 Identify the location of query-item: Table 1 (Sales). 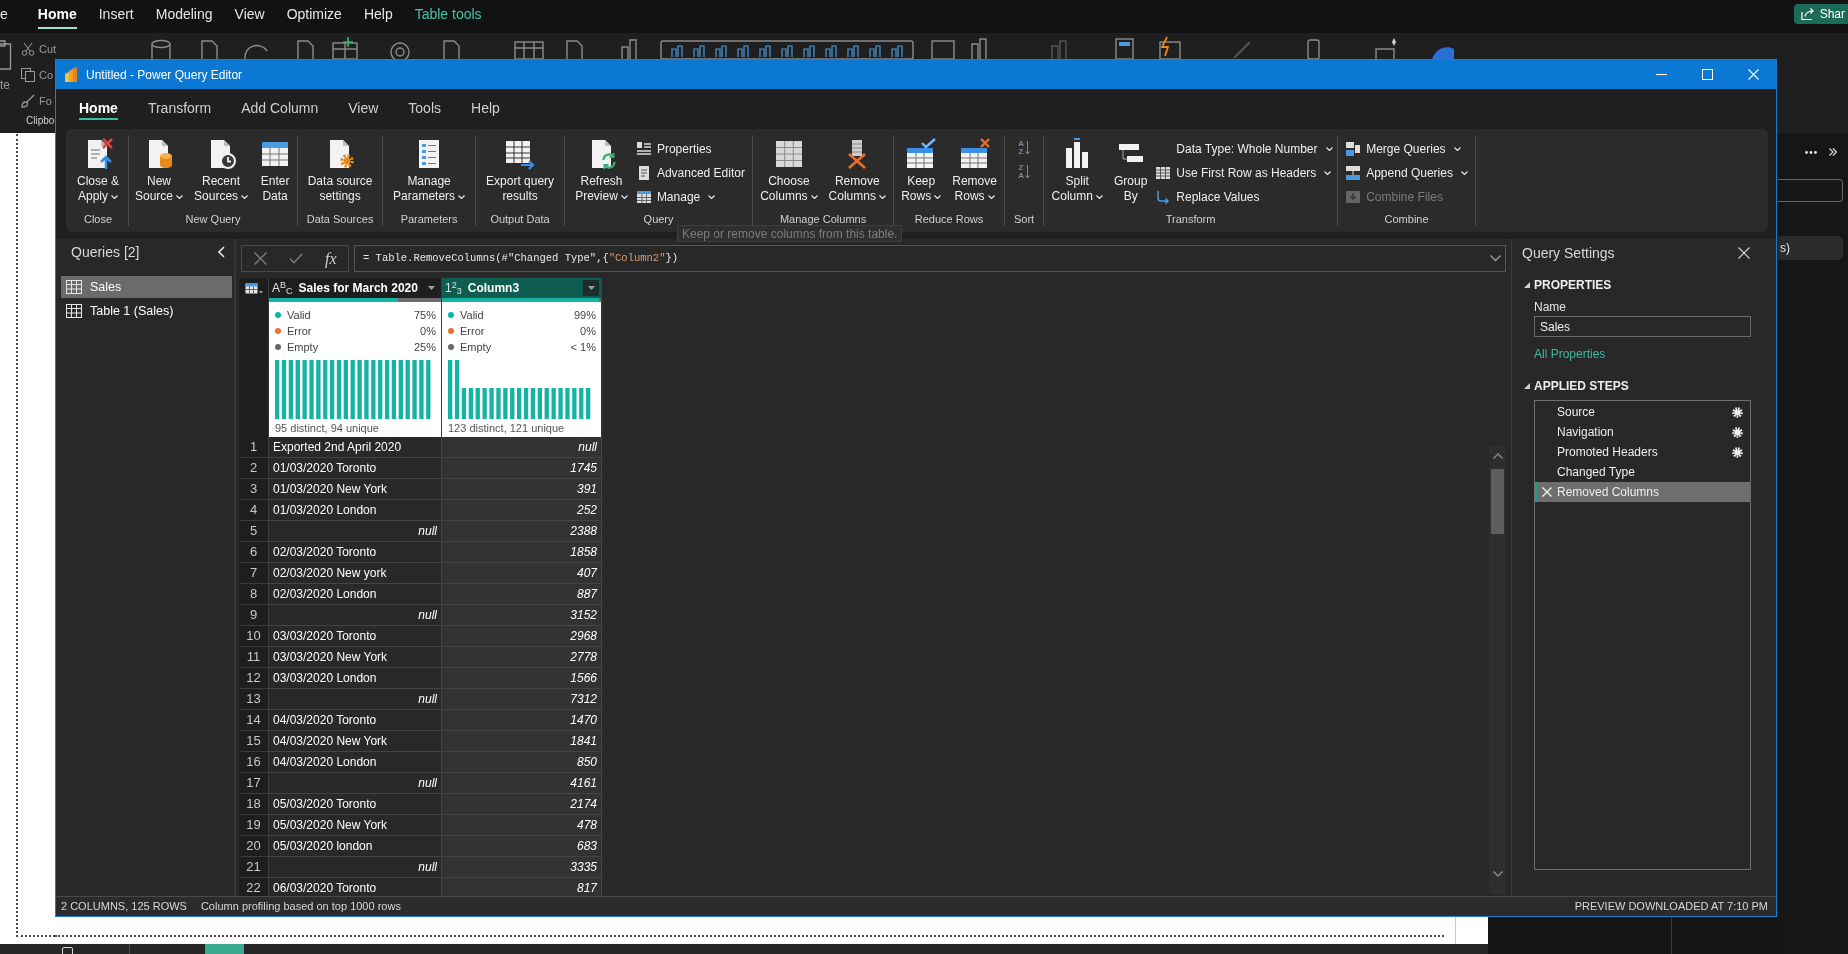
(146, 311).